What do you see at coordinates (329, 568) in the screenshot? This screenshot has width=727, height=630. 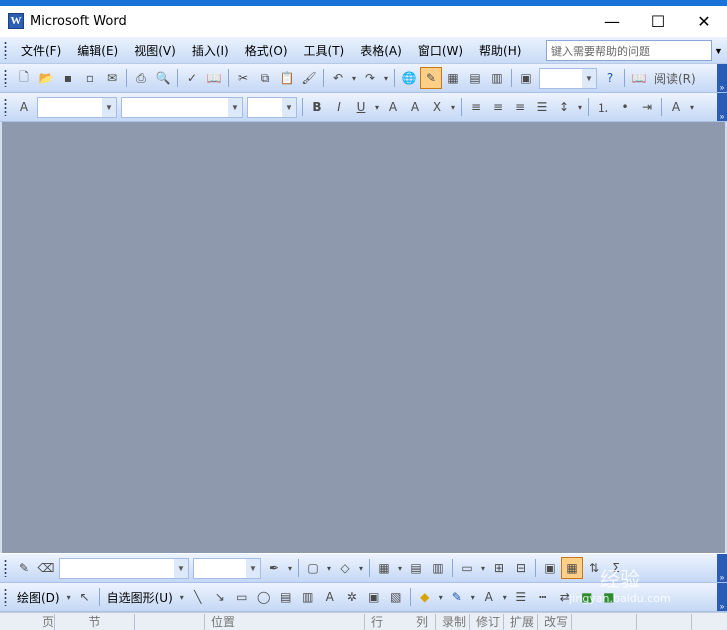 I see `borders-dropdown-icon: ▾` at bounding box center [329, 568].